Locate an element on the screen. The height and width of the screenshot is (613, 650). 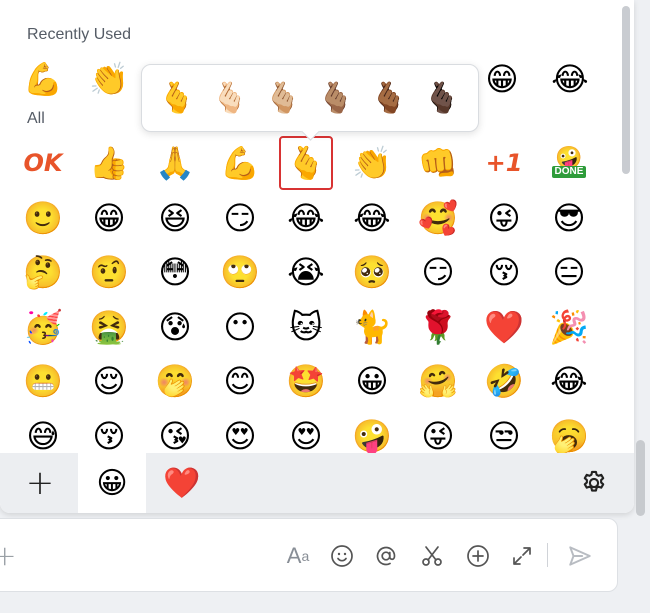
plus-circle-icon is located at coordinates (478, 556).